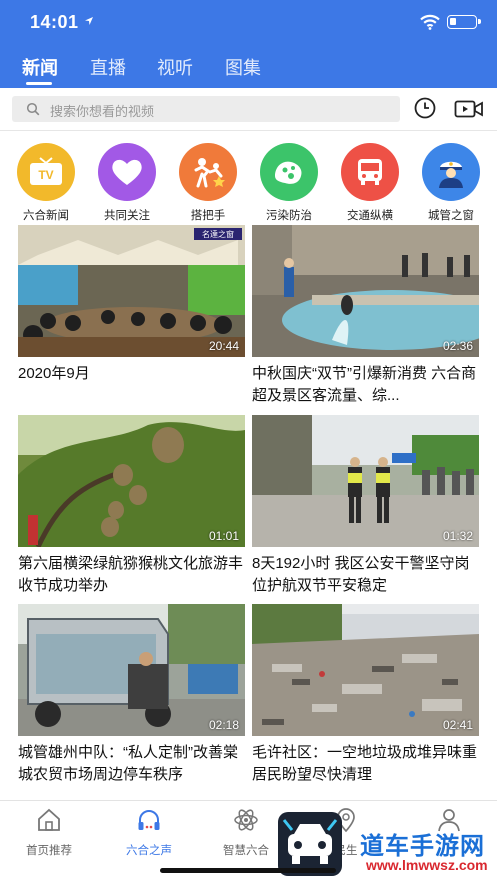  Describe the element at coordinates (149, 851) in the screenshot. I see `nav-label: 六合之声` at that location.